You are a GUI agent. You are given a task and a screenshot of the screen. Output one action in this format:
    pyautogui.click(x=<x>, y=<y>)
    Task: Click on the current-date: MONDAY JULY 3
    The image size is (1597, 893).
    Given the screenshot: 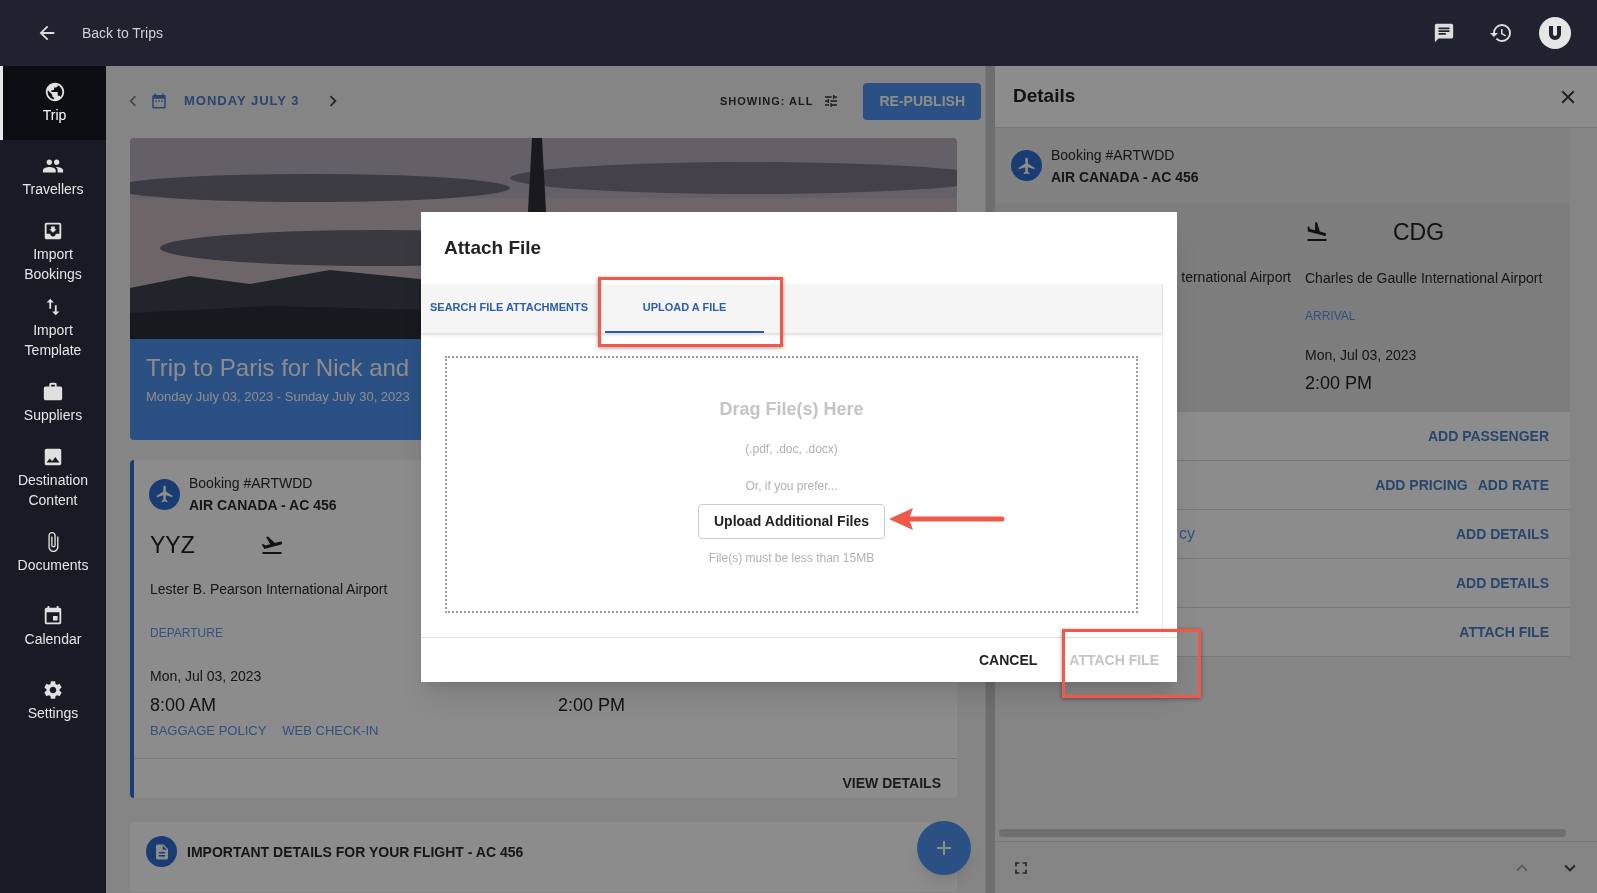 What is the action you would take?
    pyautogui.click(x=242, y=101)
    